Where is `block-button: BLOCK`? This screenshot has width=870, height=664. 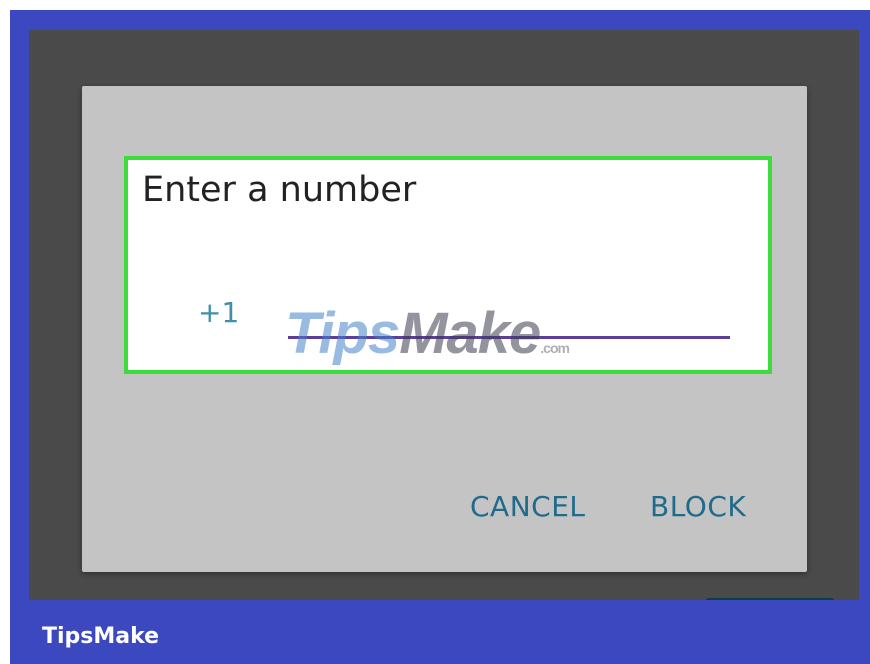
block-button: BLOCK is located at coordinates (698, 506).